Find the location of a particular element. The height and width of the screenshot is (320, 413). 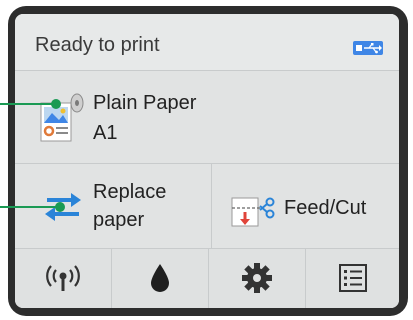

feed-cut-button: Feed/Cut is located at coordinates (305, 206).